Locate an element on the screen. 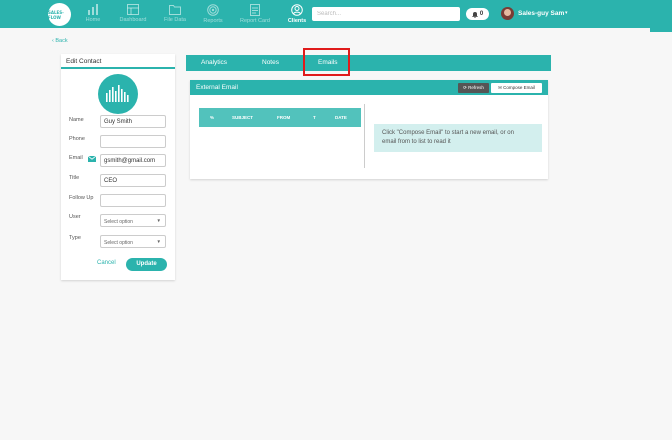 This screenshot has height=440, width=672. type-select-value: Select option is located at coordinates (118, 242).